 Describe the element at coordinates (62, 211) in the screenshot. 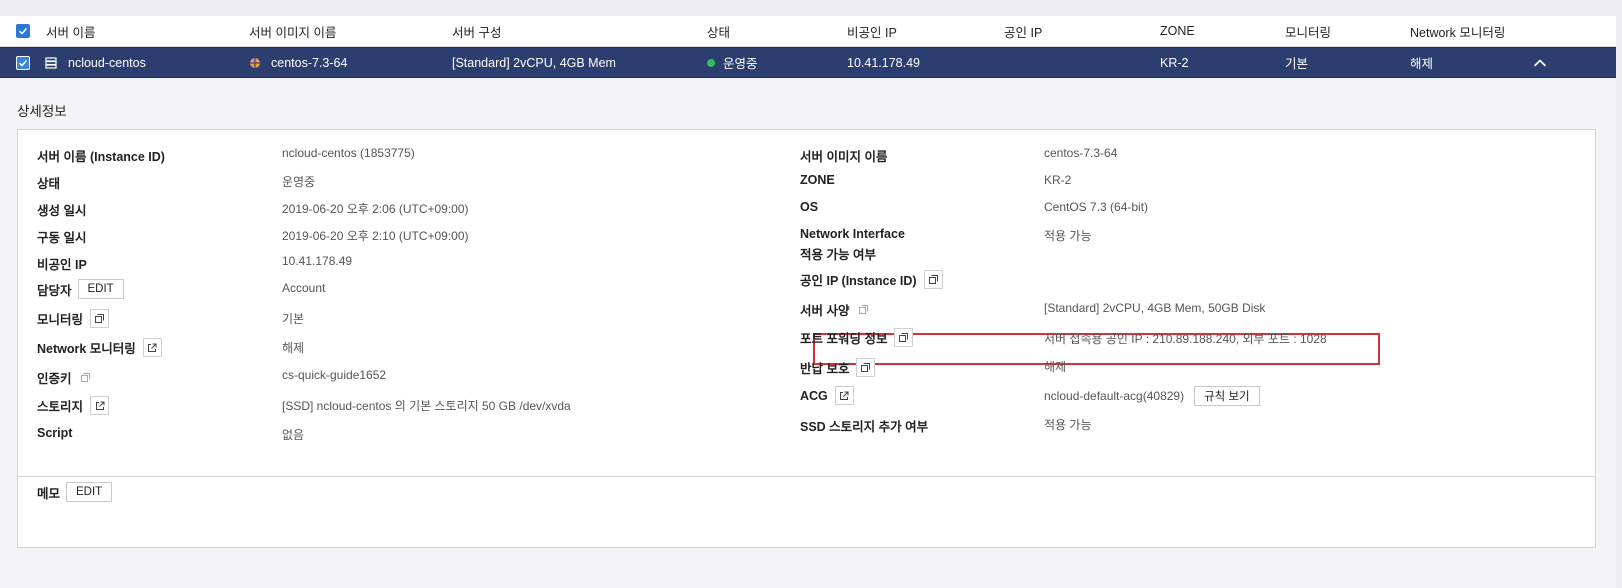

I see `label-created: 생성 일시` at that location.